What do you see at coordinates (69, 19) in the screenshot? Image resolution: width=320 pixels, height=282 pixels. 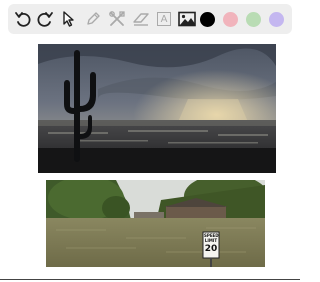 I see `select-arrow-icon` at bounding box center [69, 19].